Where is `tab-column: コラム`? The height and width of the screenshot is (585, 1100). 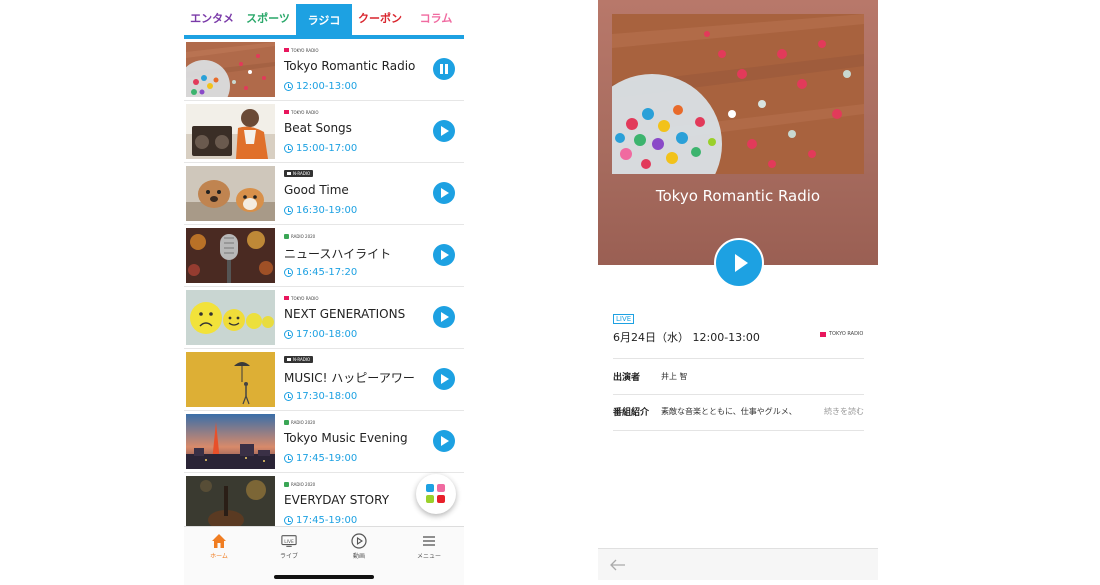
tab-column: コラム is located at coordinates (436, 18).